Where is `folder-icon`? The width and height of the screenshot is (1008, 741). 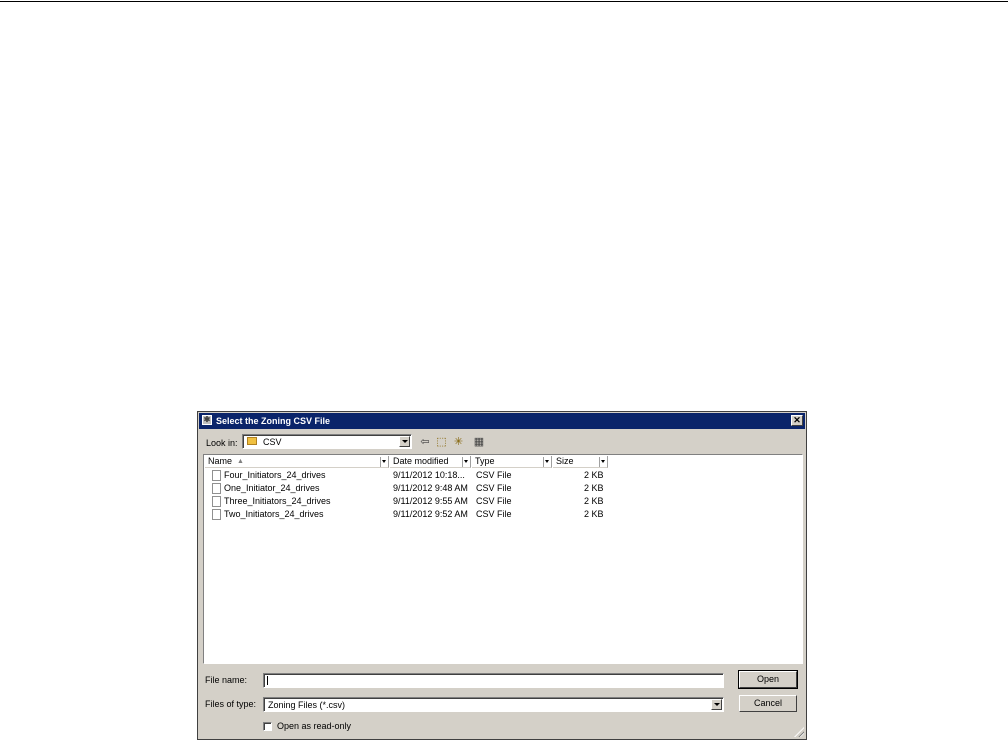
folder-icon is located at coordinates (252, 441).